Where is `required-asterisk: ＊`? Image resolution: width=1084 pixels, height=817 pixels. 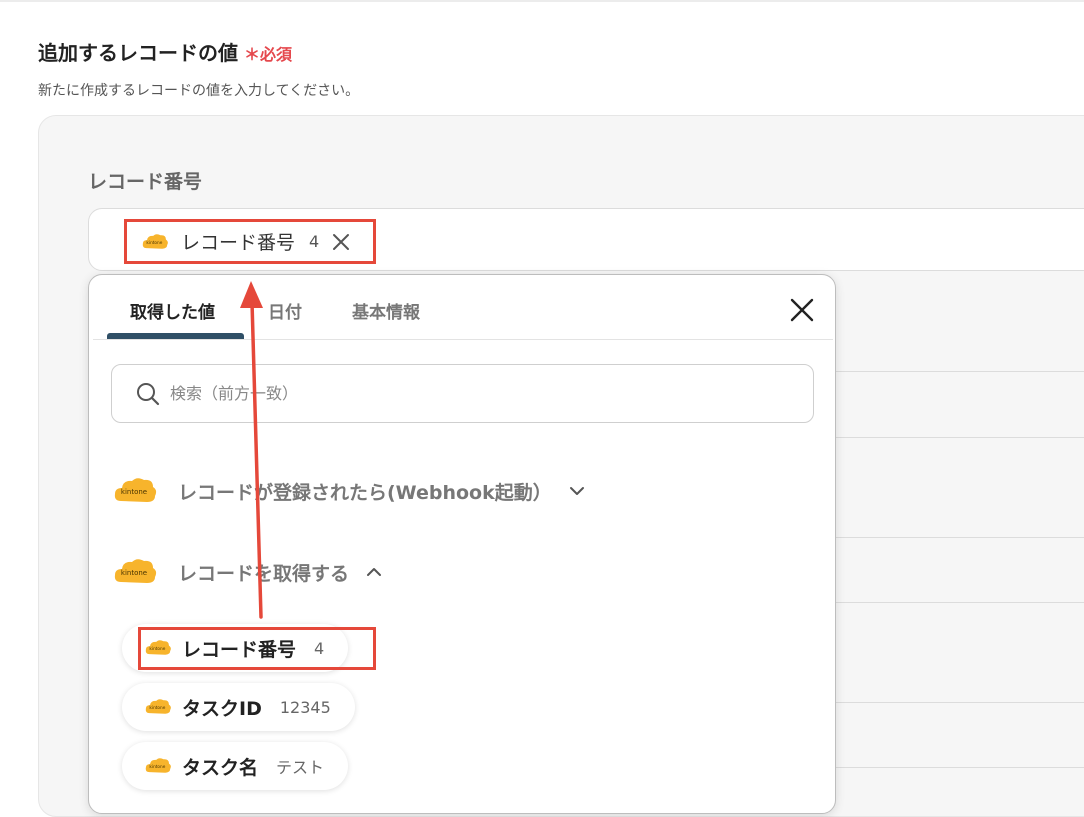 required-asterisk: ＊ is located at coordinates (252, 54).